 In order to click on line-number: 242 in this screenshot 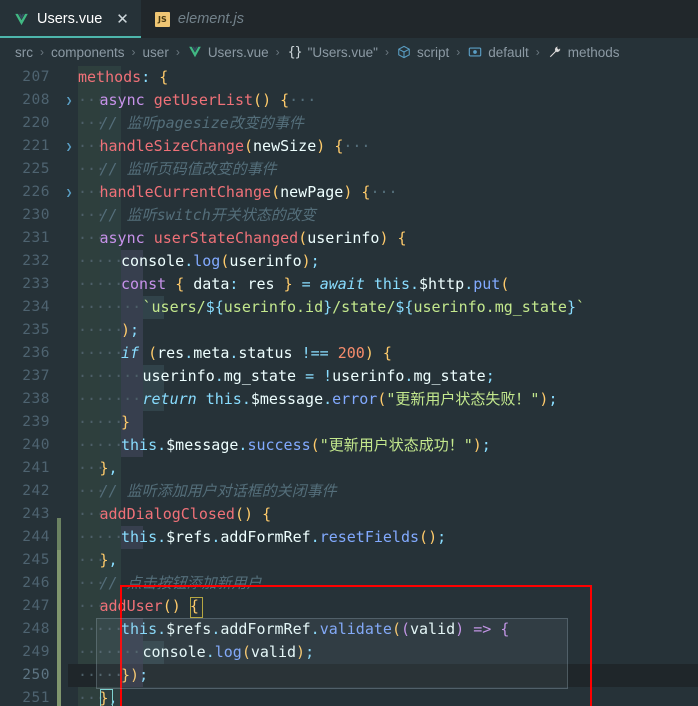, I will do `click(36, 491)`.